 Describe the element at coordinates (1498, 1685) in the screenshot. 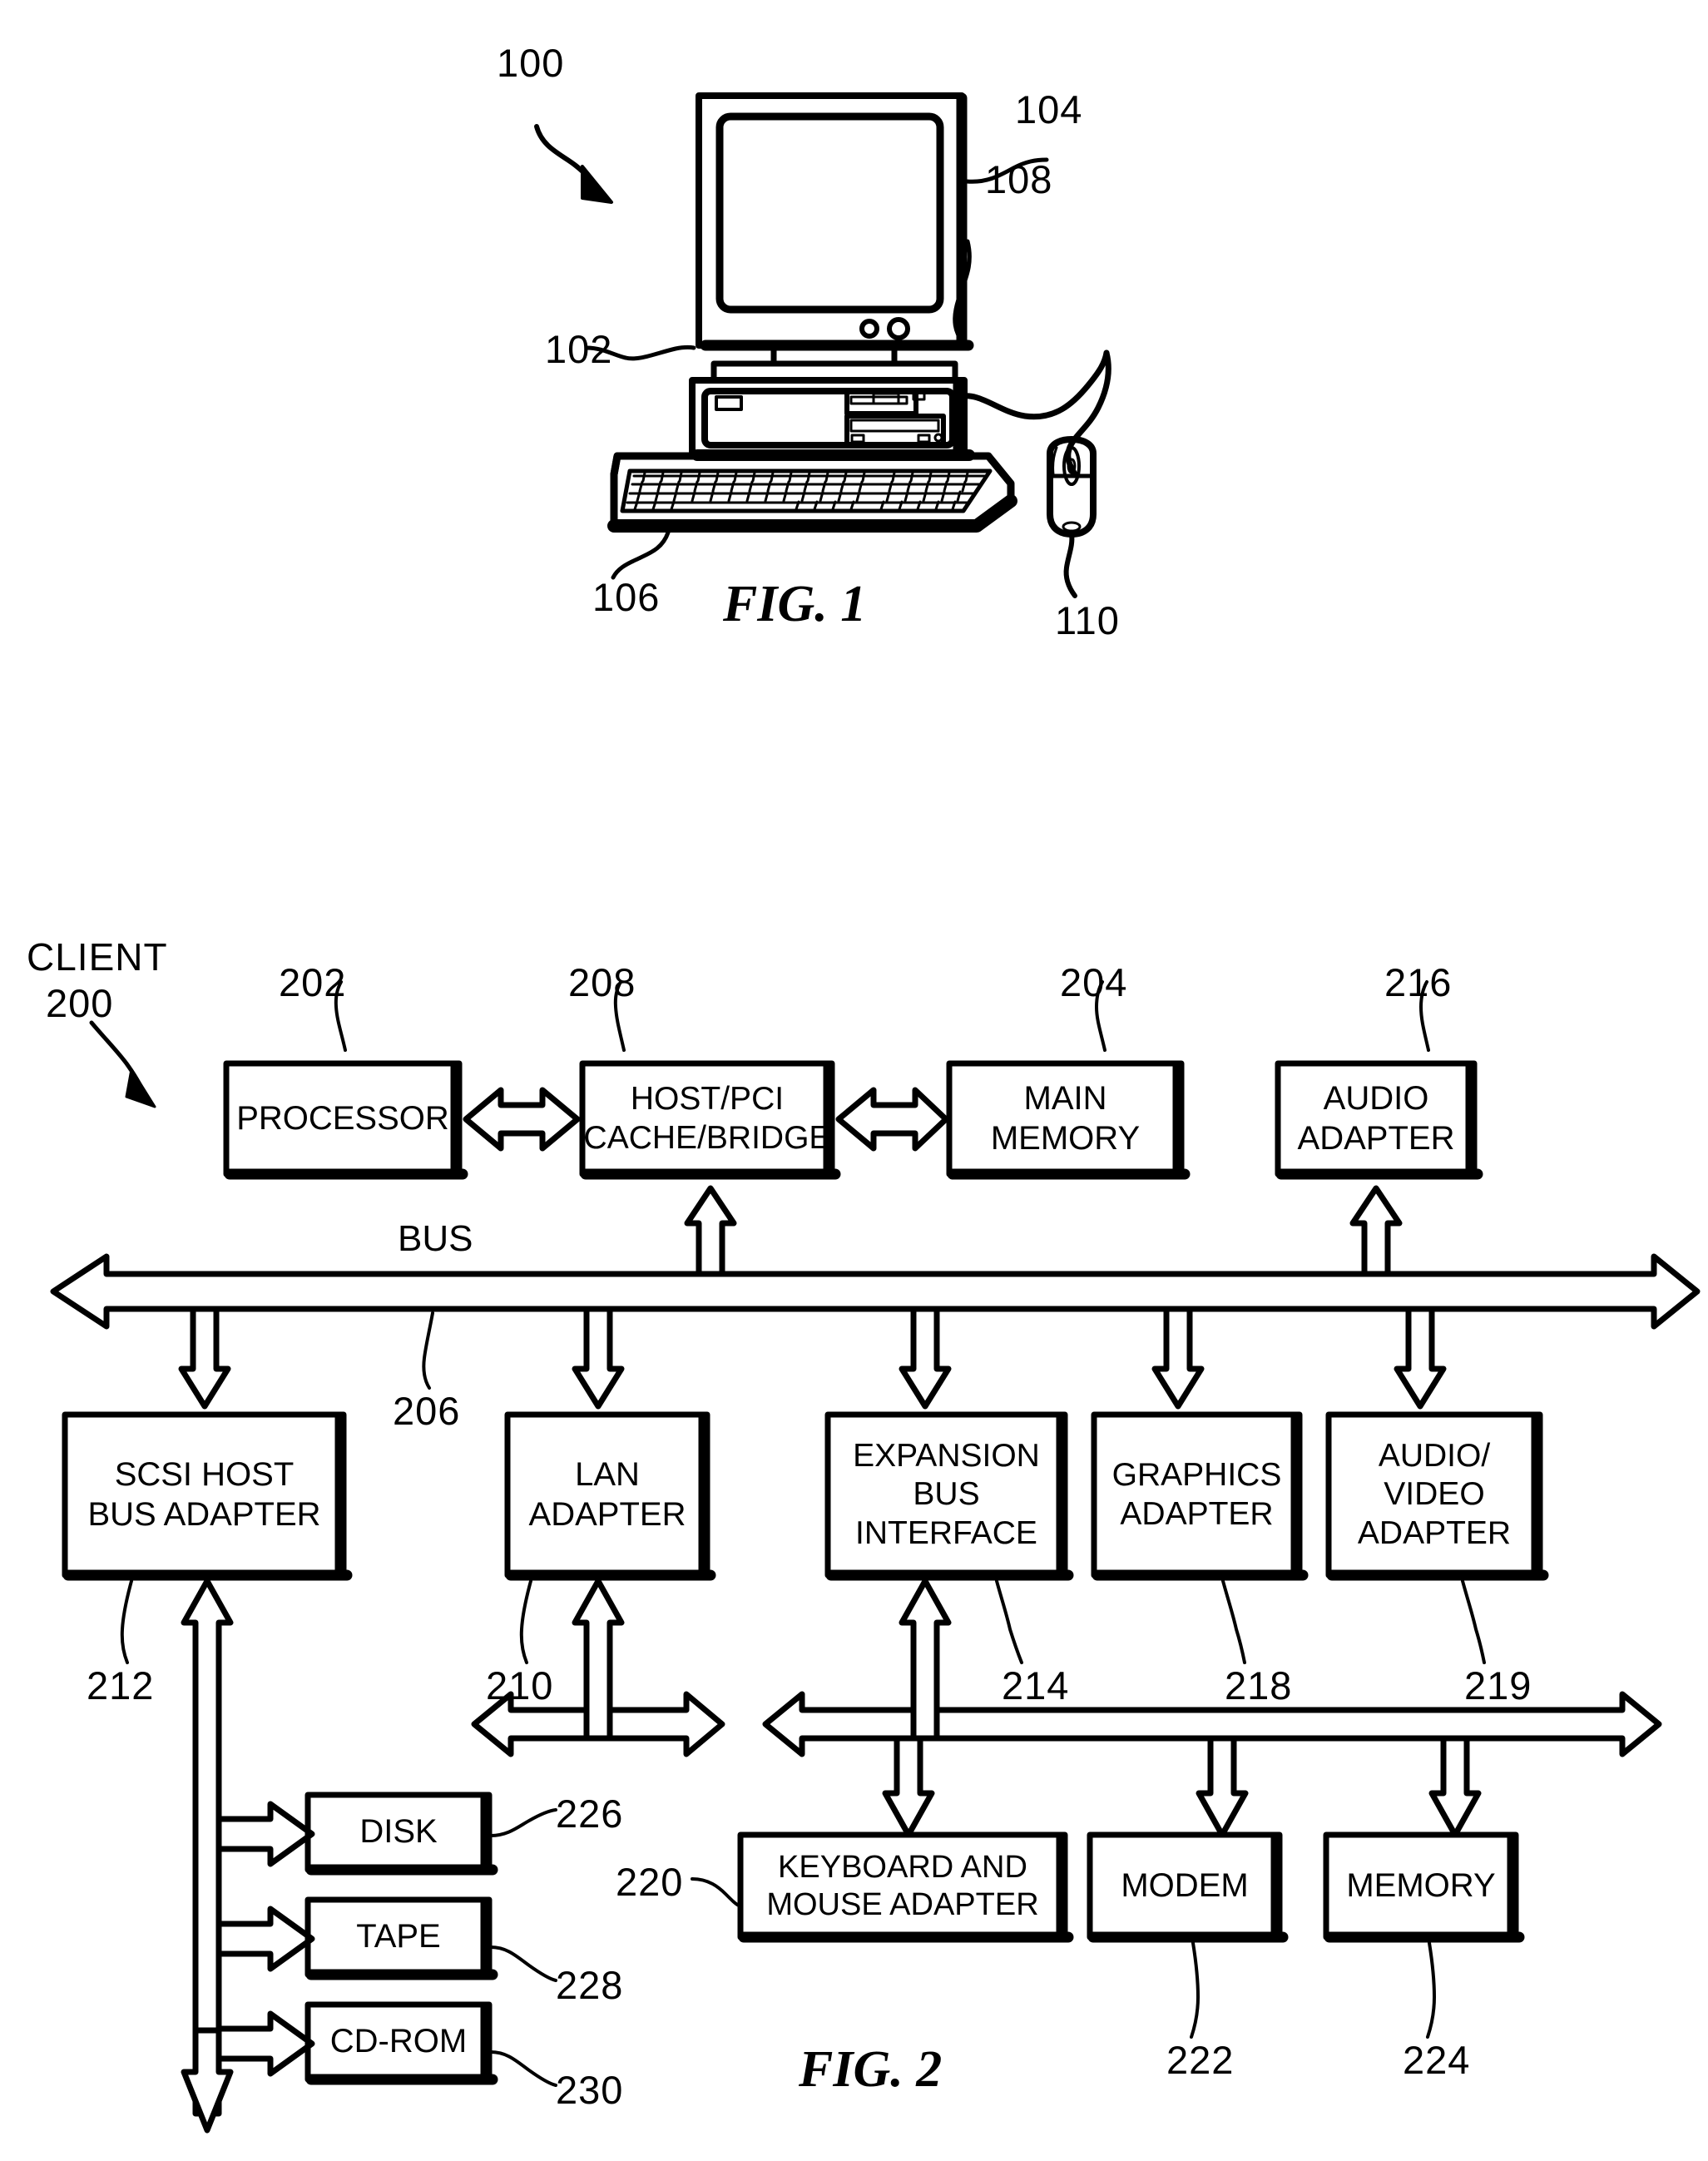

I see `callout-219: 219` at that location.